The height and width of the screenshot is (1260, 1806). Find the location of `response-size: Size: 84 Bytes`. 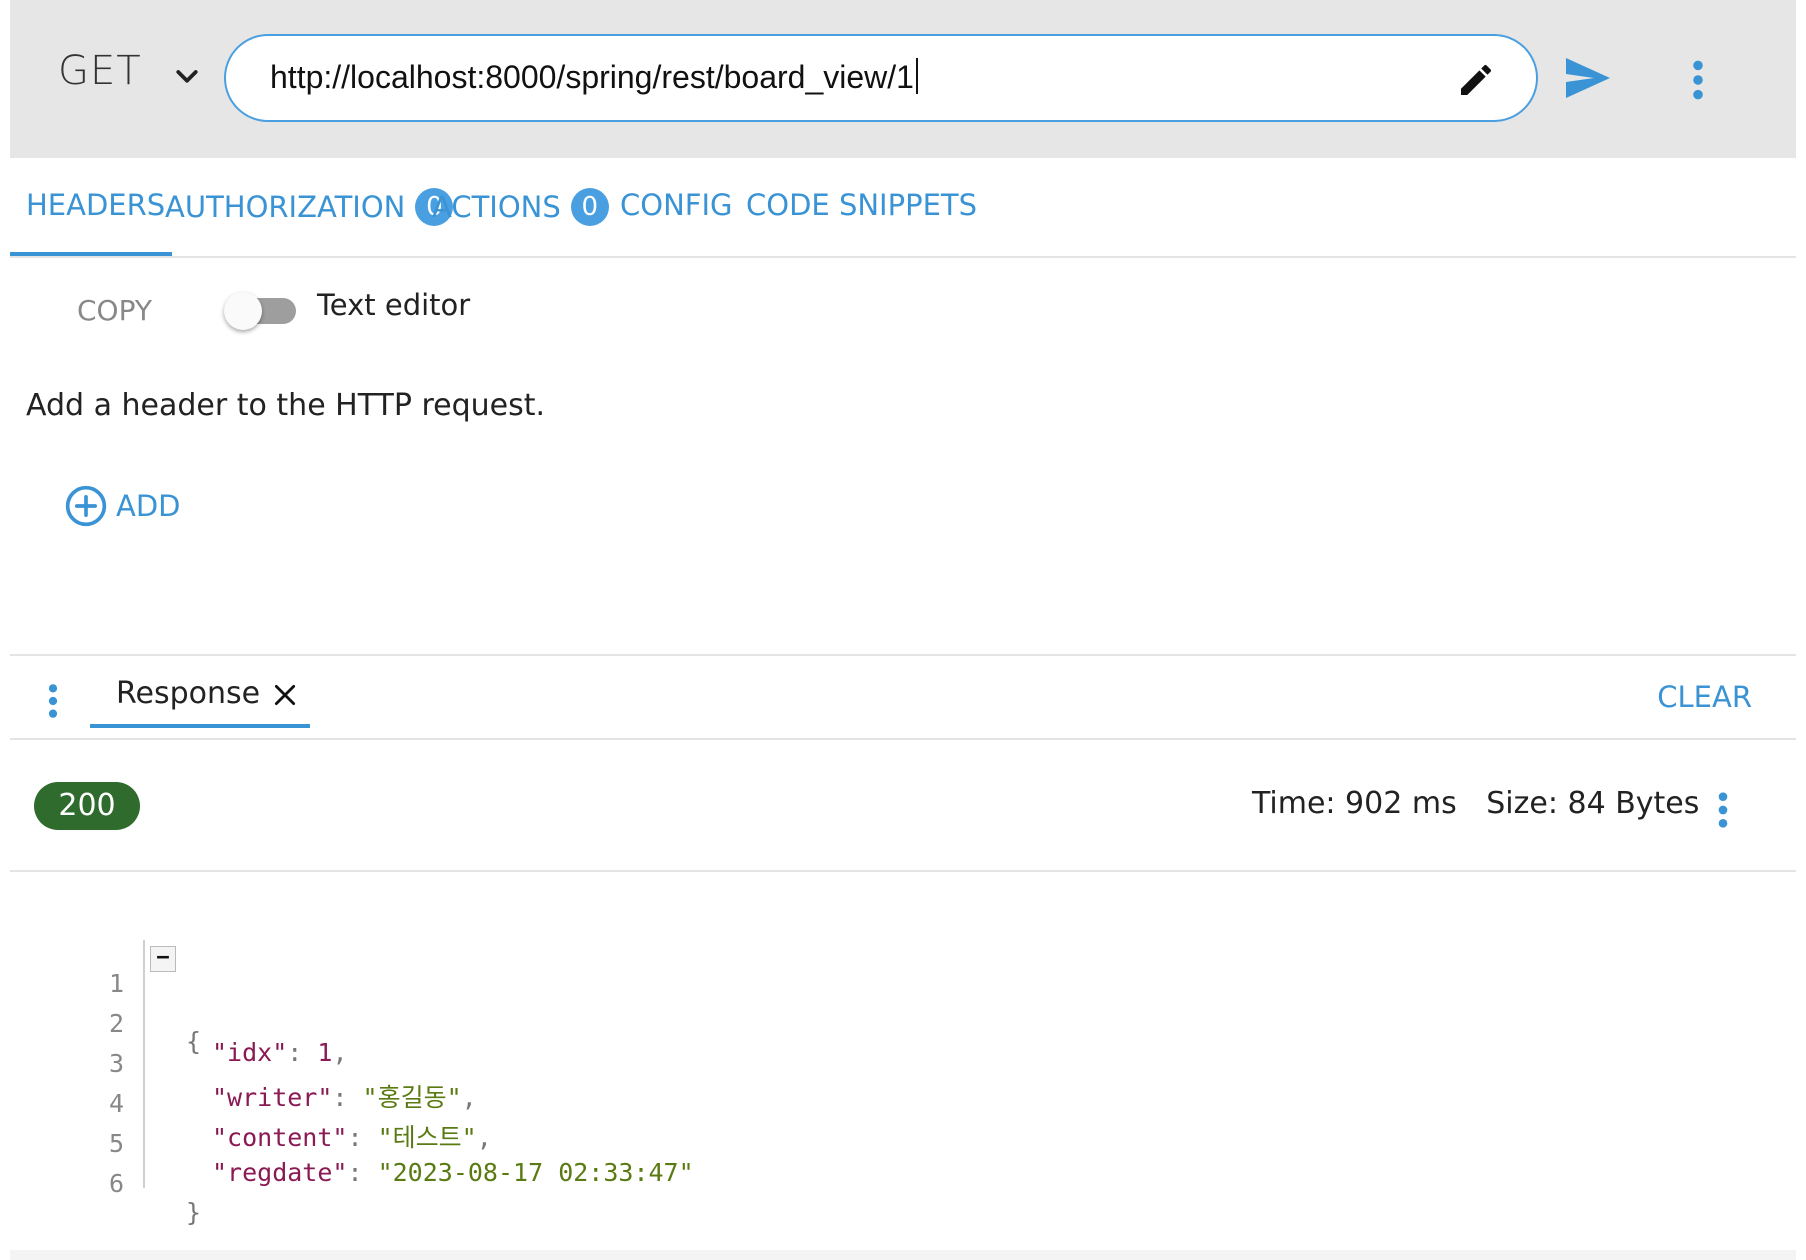

response-size: Size: 84 Bytes is located at coordinates (1593, 803).